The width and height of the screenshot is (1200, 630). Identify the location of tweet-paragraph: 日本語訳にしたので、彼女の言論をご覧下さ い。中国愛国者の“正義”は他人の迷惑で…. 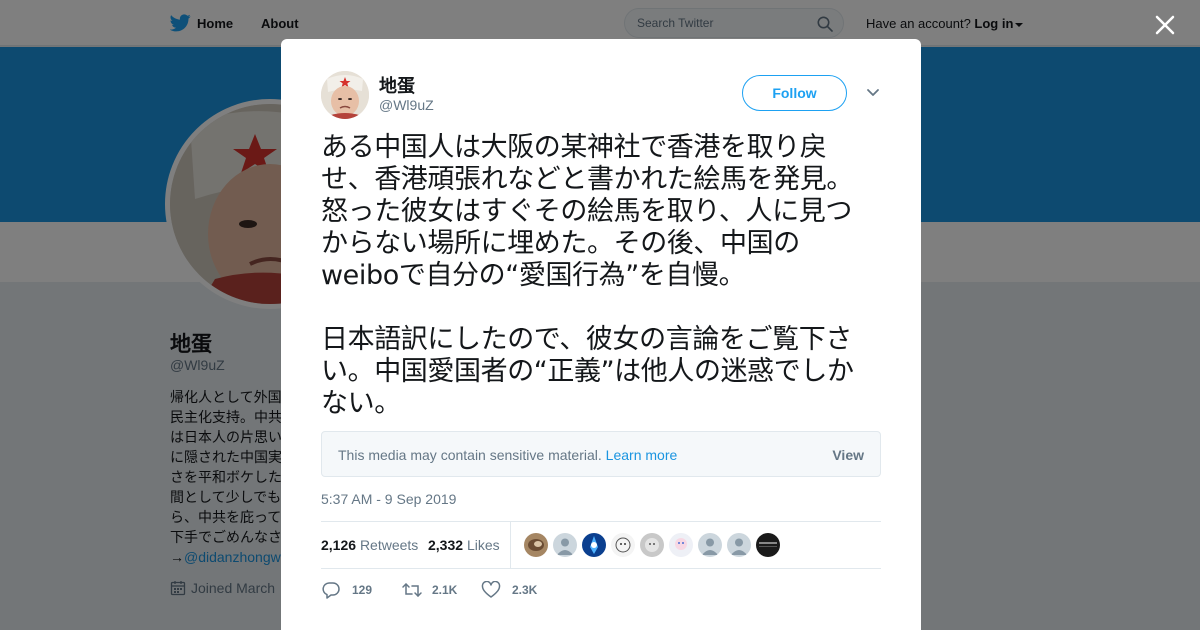
(601, 372).